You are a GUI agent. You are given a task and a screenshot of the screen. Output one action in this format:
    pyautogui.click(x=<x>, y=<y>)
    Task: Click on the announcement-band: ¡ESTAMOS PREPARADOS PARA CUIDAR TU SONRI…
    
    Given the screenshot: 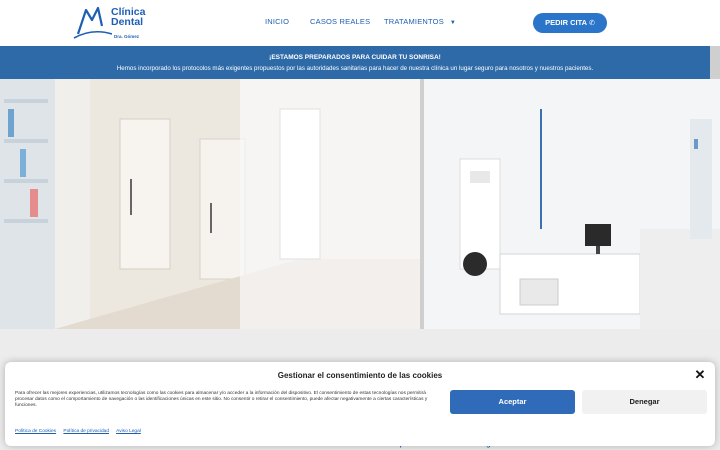 What is the action you would take?
    pyautogui.click(x=355, y=62)
    